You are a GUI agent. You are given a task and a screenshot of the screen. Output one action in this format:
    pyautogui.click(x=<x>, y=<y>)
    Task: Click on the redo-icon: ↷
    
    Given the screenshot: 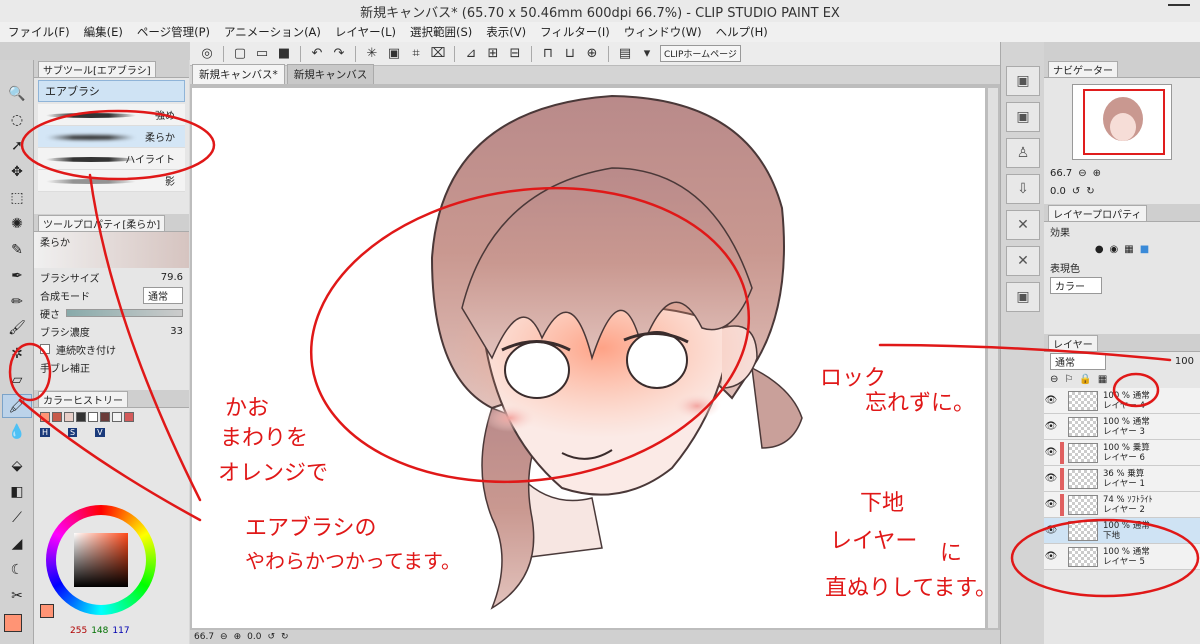 What is the action you would take?
    pyautogui.click(x=339, y=54)
    